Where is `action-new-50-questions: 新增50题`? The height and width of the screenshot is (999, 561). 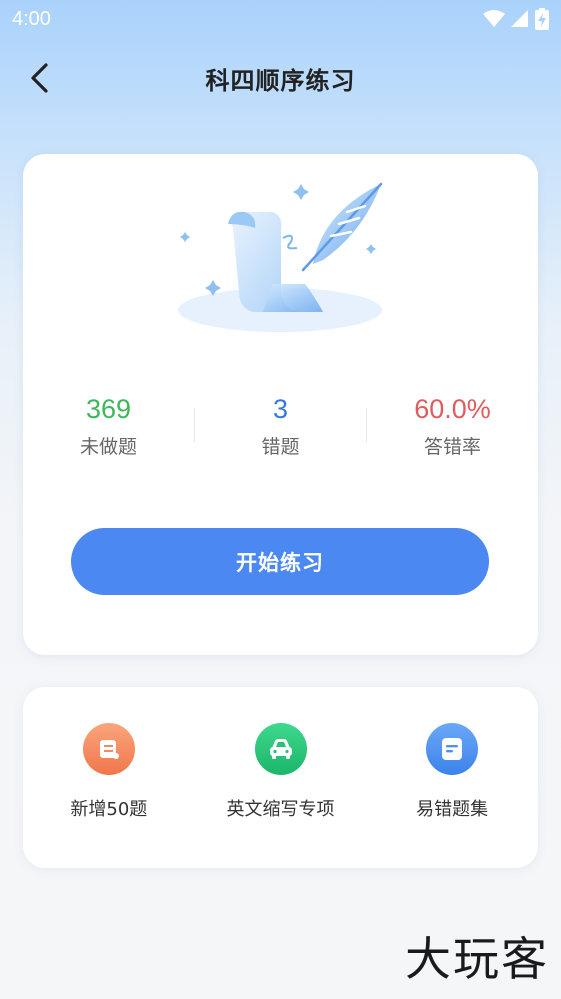
action-new-50-questions: 新增50题 is located at coordinates (109, 777).